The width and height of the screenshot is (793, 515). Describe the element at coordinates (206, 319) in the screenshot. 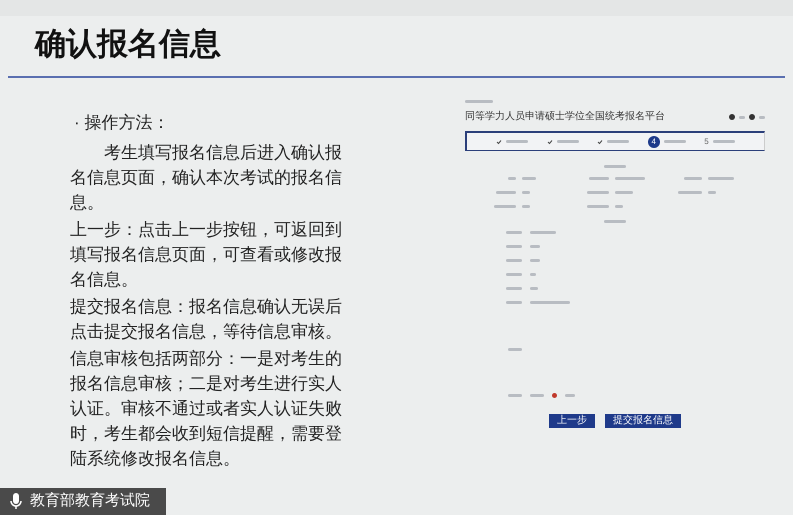

I see `slide-paragraph: 提交报名信息：报名信息确认无误后点击提交报名信息，等待信息审核。` at that location.